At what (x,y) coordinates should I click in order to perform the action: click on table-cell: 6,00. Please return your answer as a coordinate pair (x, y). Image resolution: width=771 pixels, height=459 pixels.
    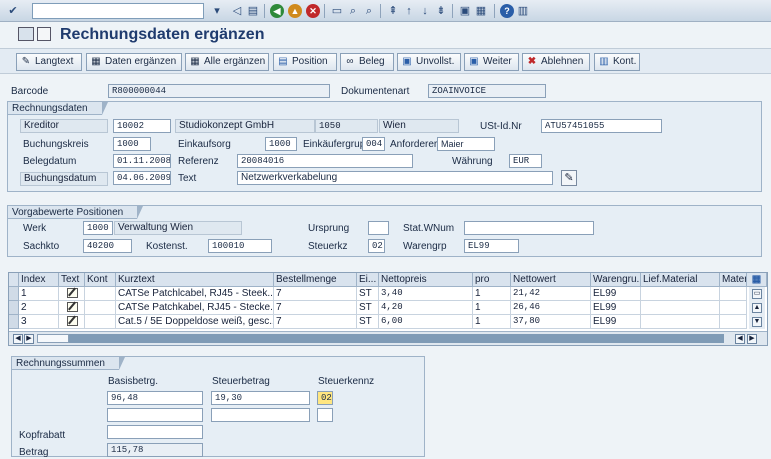
    Looking at the image, I should click on (426, 322).